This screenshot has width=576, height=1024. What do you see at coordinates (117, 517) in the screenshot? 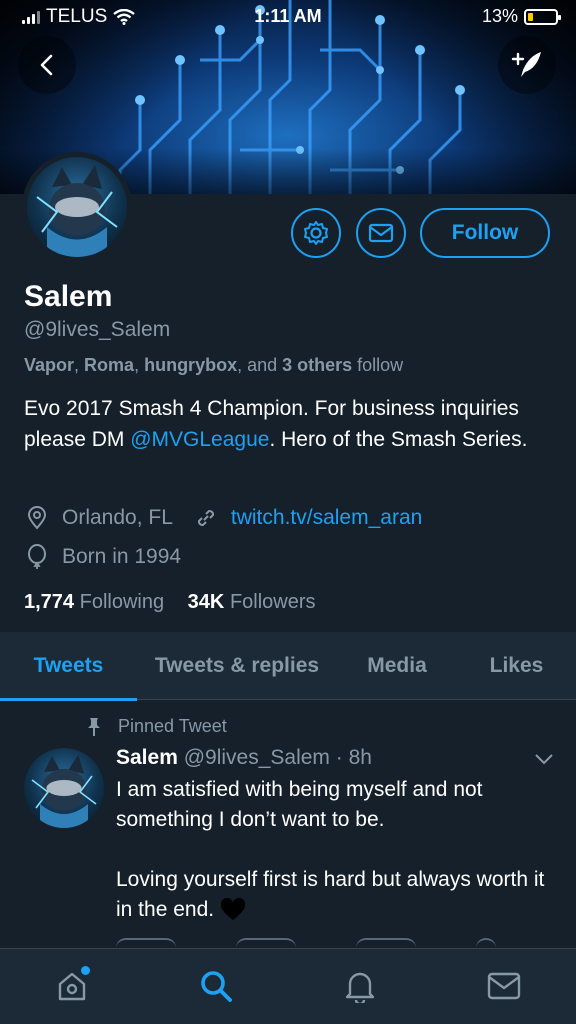
I see `location-text: Orlando, FL` at bounding box center [117, 517].